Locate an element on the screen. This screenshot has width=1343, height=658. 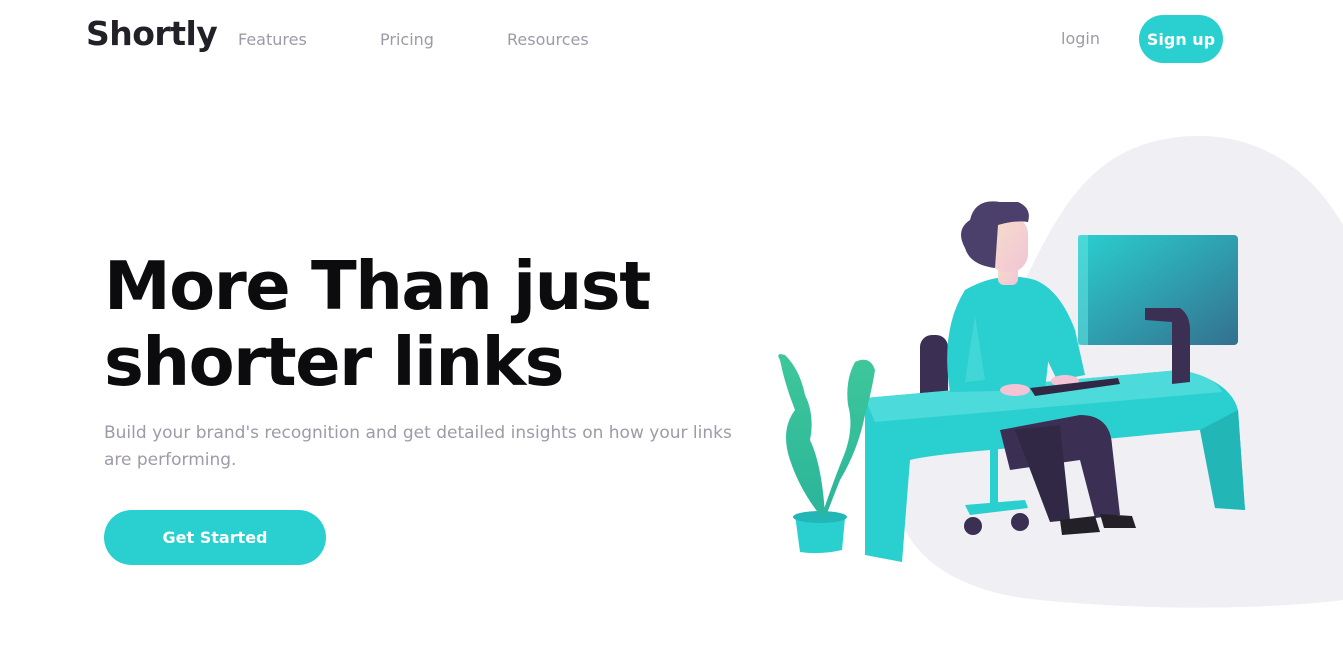
nav-resources: Resources is located at coordinates (548, 39).